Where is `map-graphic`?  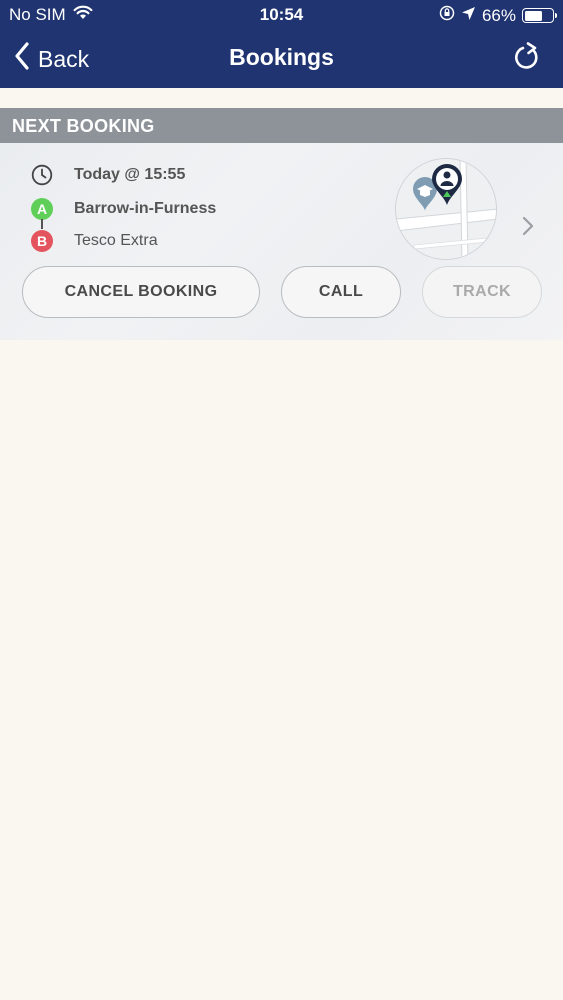 map-graphic is located at coordinates (446, 209).